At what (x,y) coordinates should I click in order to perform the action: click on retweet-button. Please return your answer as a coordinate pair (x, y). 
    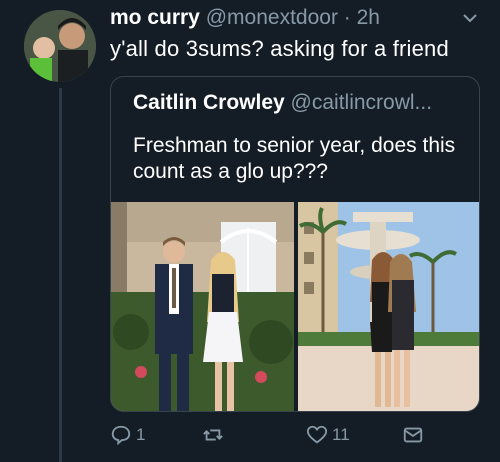
    Looking at the image, I should click on (215, 435).